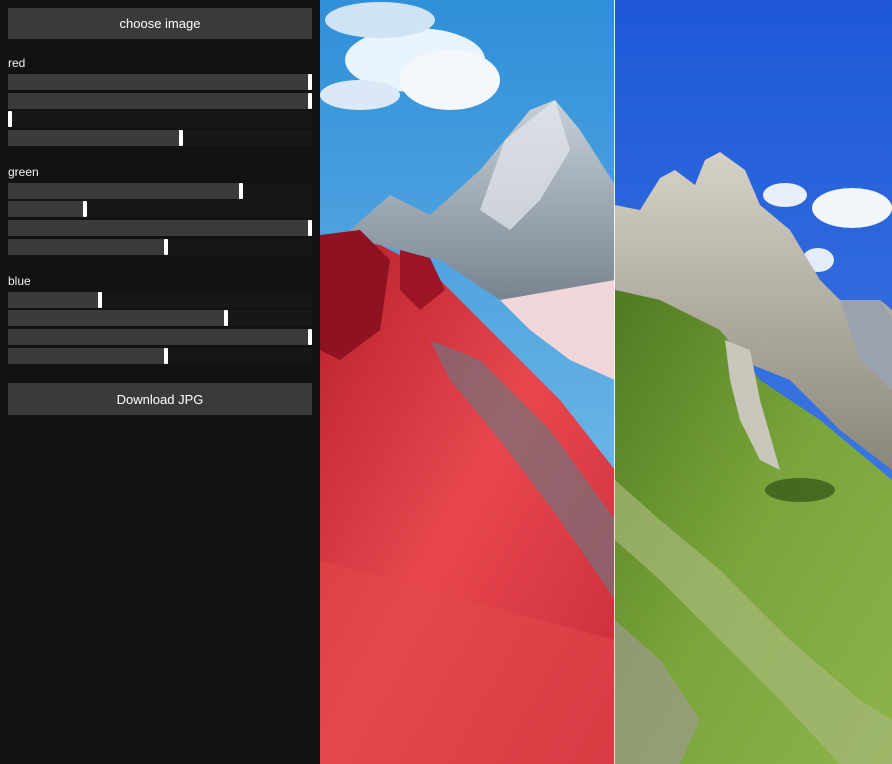  What do you see at coordinates (17, 63) in the screenshot?
I see `red-group-label: red` at bounding box center [17, 63].